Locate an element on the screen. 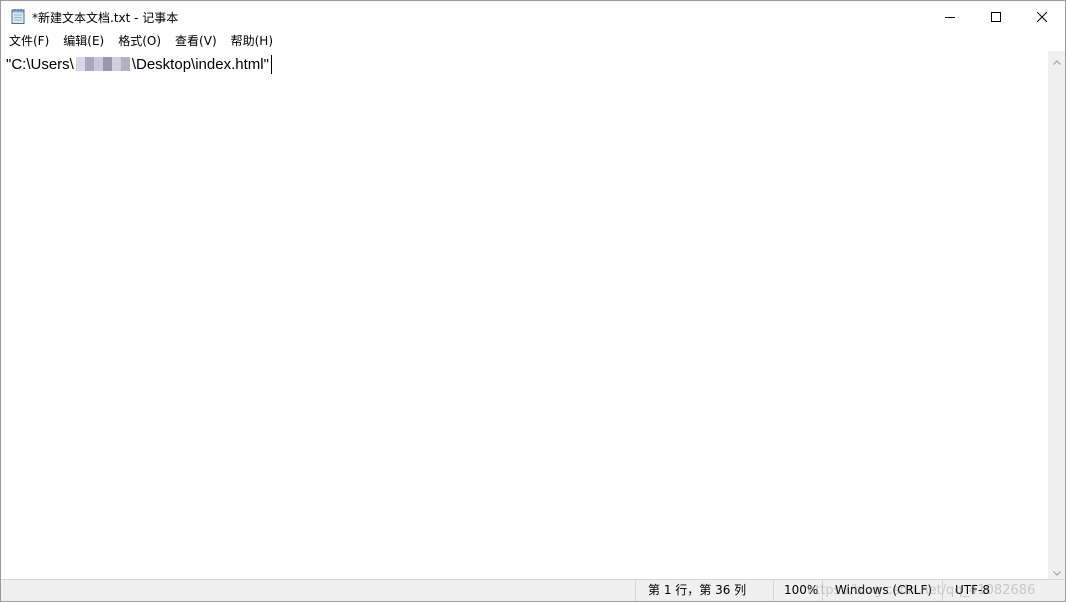 This screenshot has width=1066, height=602. window-title: *新建文本文档.txt - 记事本 is located at coordinates (105, 18).